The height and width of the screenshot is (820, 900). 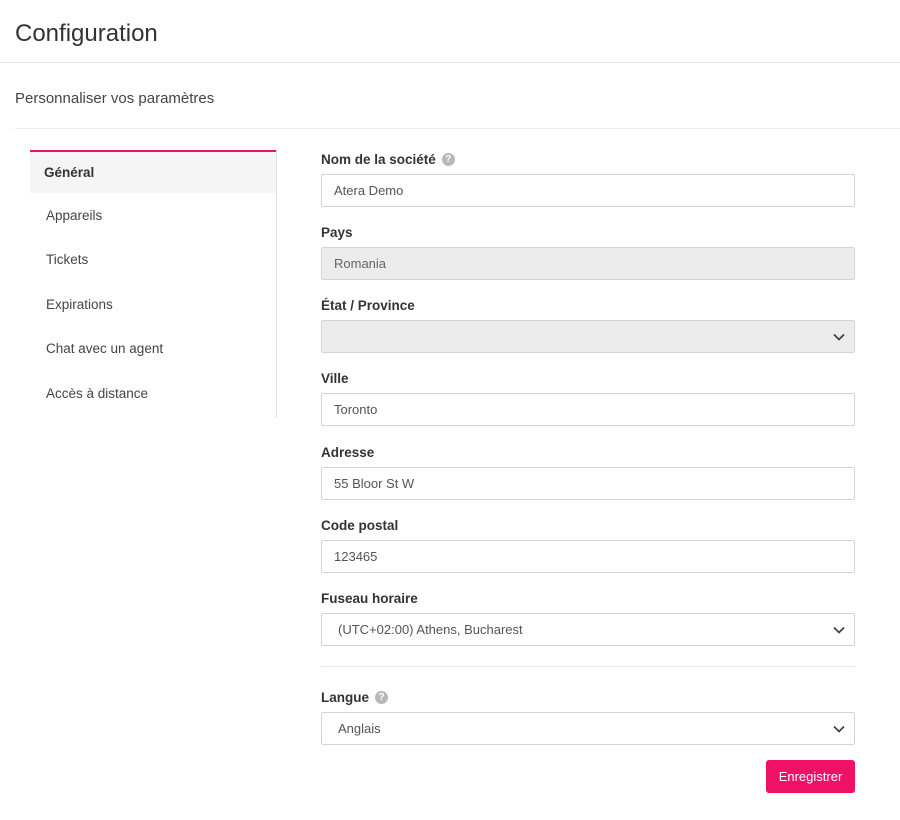 I want to click on language-field: Langue ? Anglais, so click(x=588, y=716).